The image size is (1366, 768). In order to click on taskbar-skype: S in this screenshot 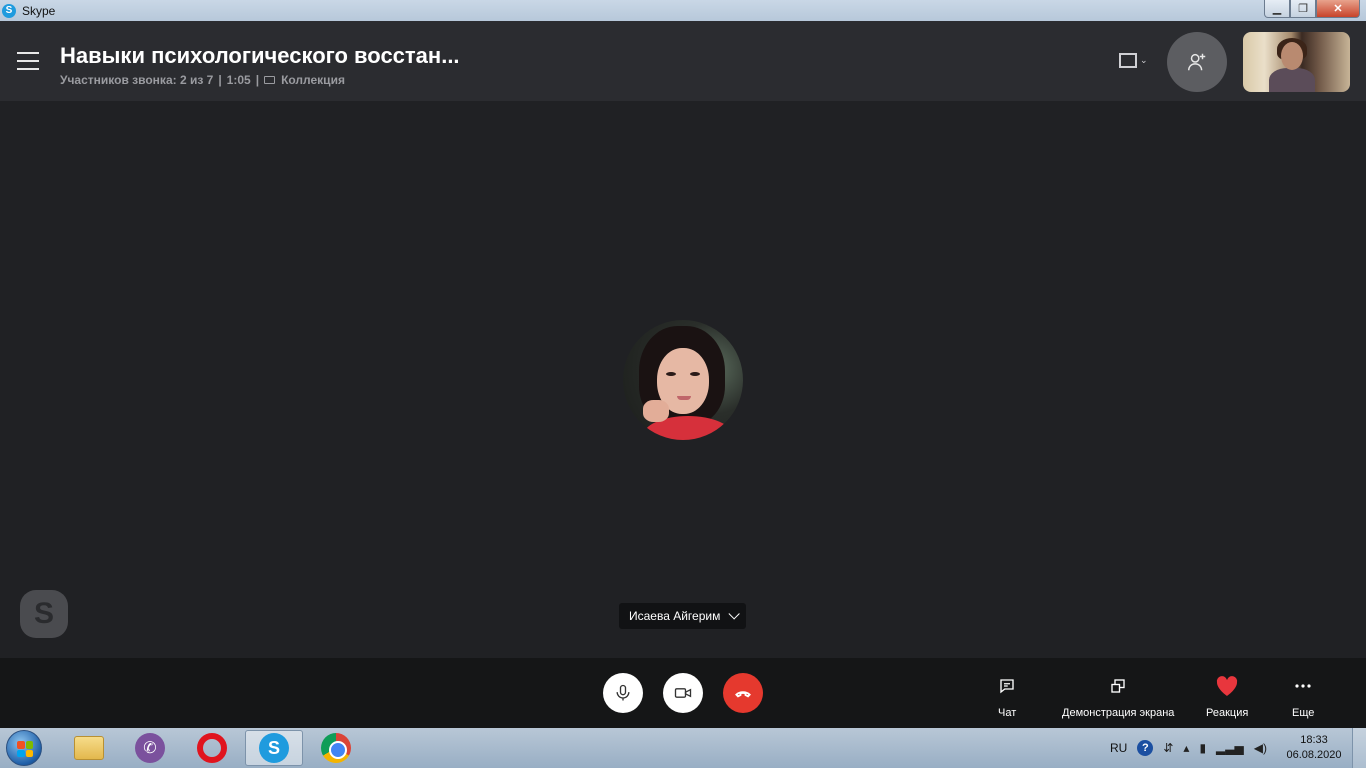, I will do `click(274, 748)`.